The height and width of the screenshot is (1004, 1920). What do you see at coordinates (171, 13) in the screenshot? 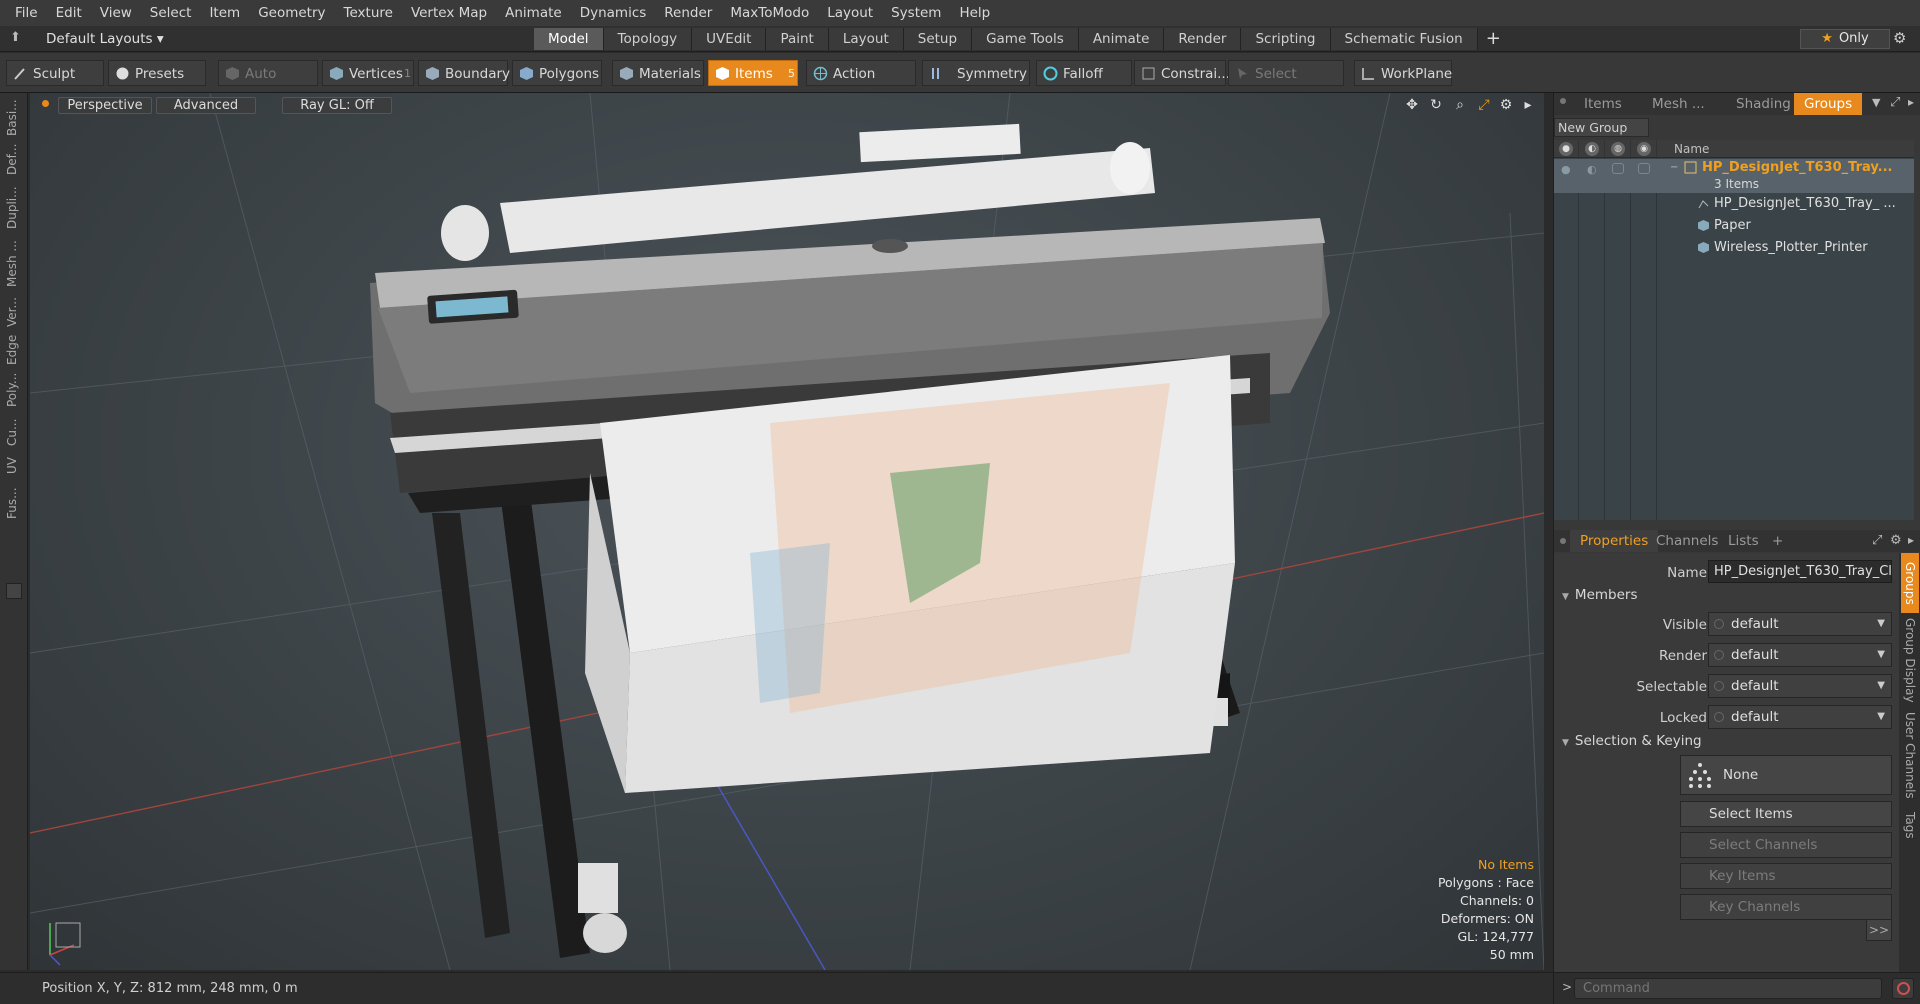
I see `menu-select: Select` at bounding box center [171, 13].